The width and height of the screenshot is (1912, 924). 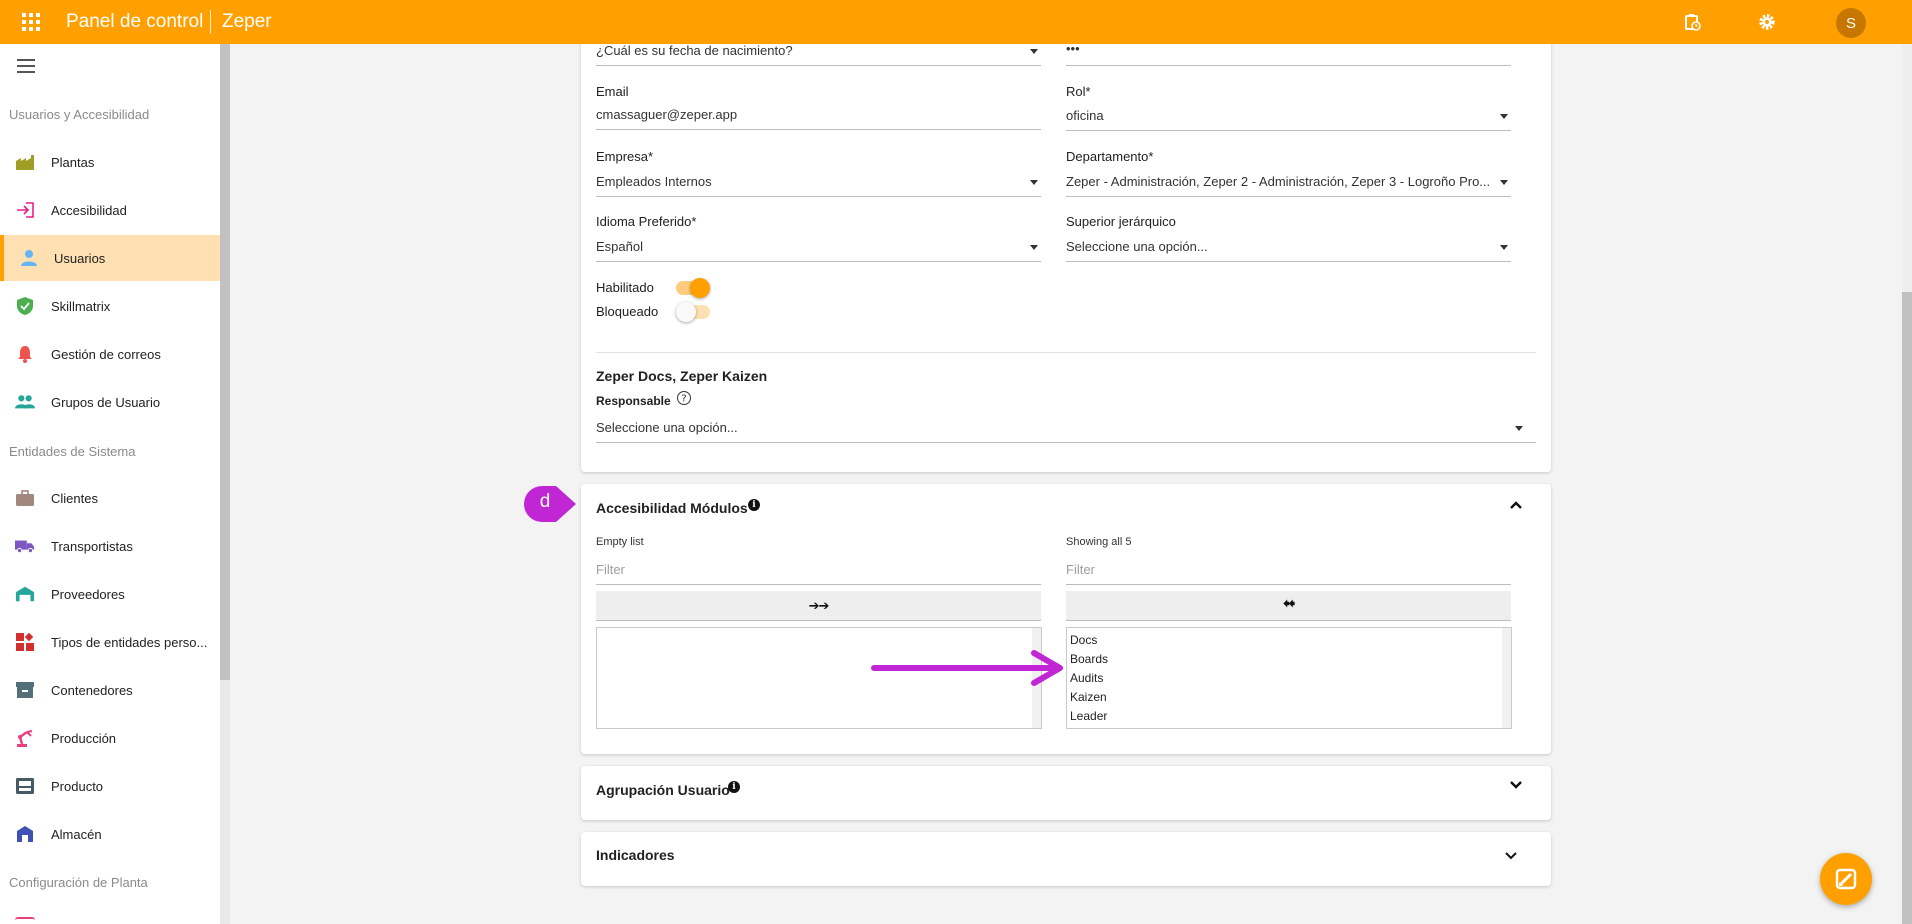 What do you see at coordinates (25, 162) in the screenshot?
I see `factory-icon` at bounding box center [25, 162].